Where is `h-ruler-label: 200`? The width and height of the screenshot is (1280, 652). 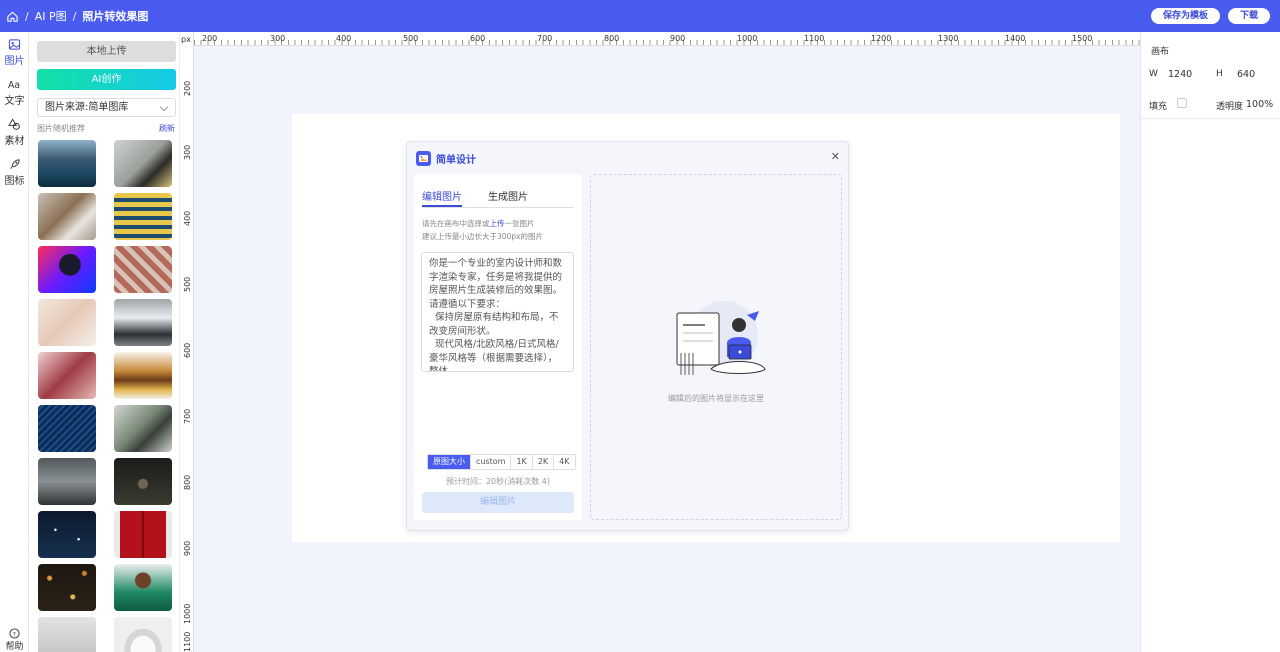 h-ruler-label: 200 is located at coordinates (210, 38).